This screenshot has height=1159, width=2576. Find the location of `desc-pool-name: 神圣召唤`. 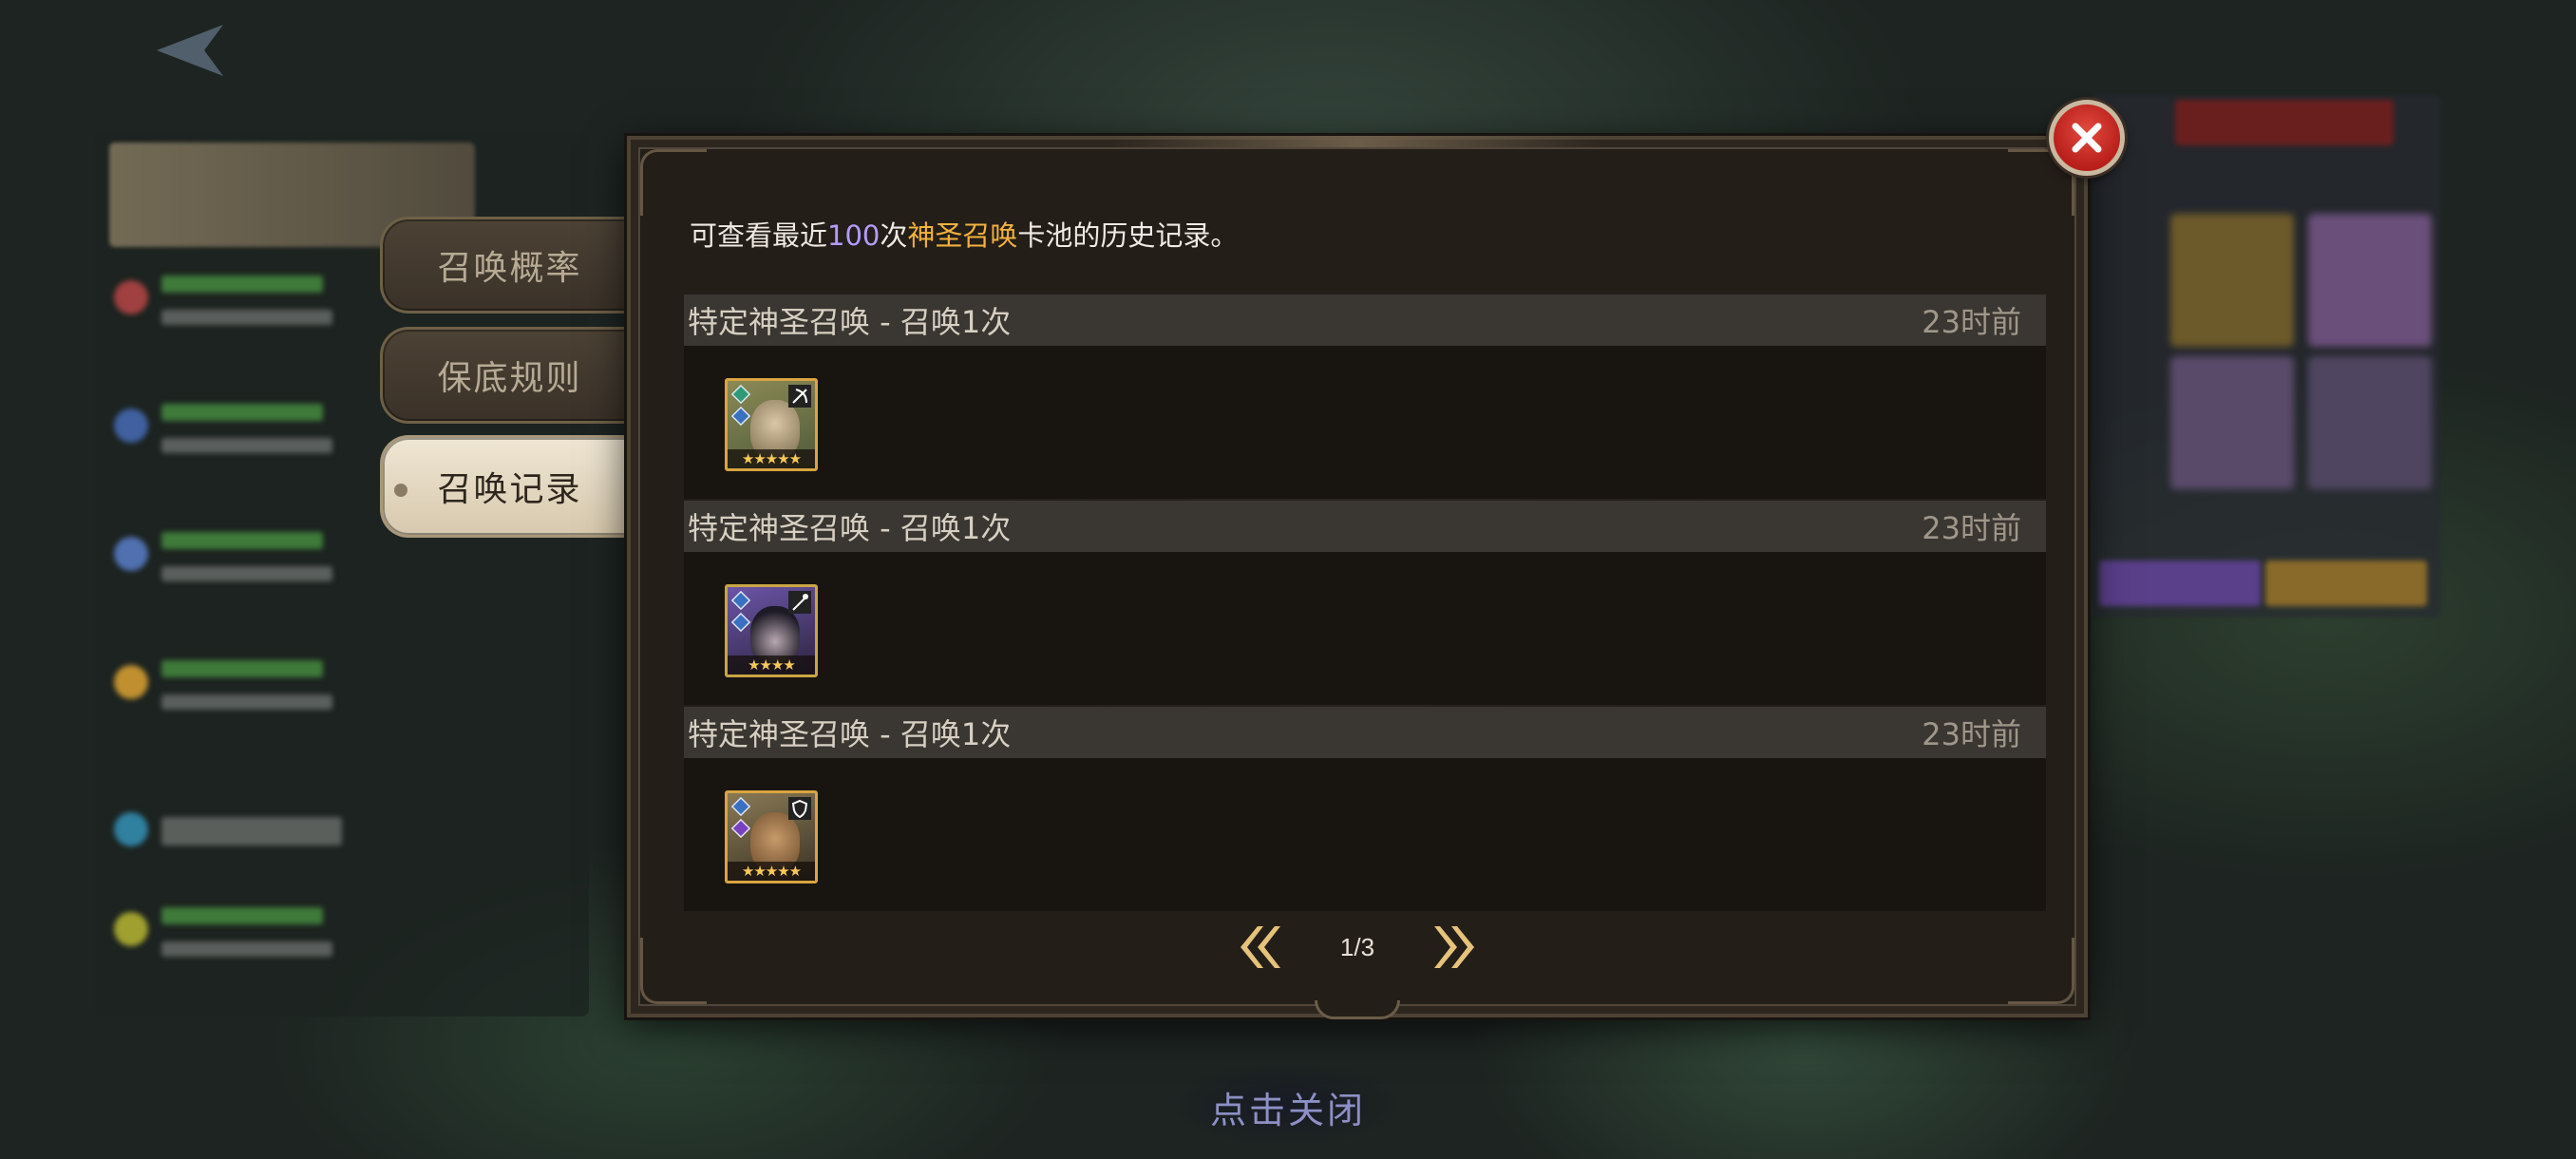

desc-pool-name: 神圣召唤 is located at coordinates (962, 235).